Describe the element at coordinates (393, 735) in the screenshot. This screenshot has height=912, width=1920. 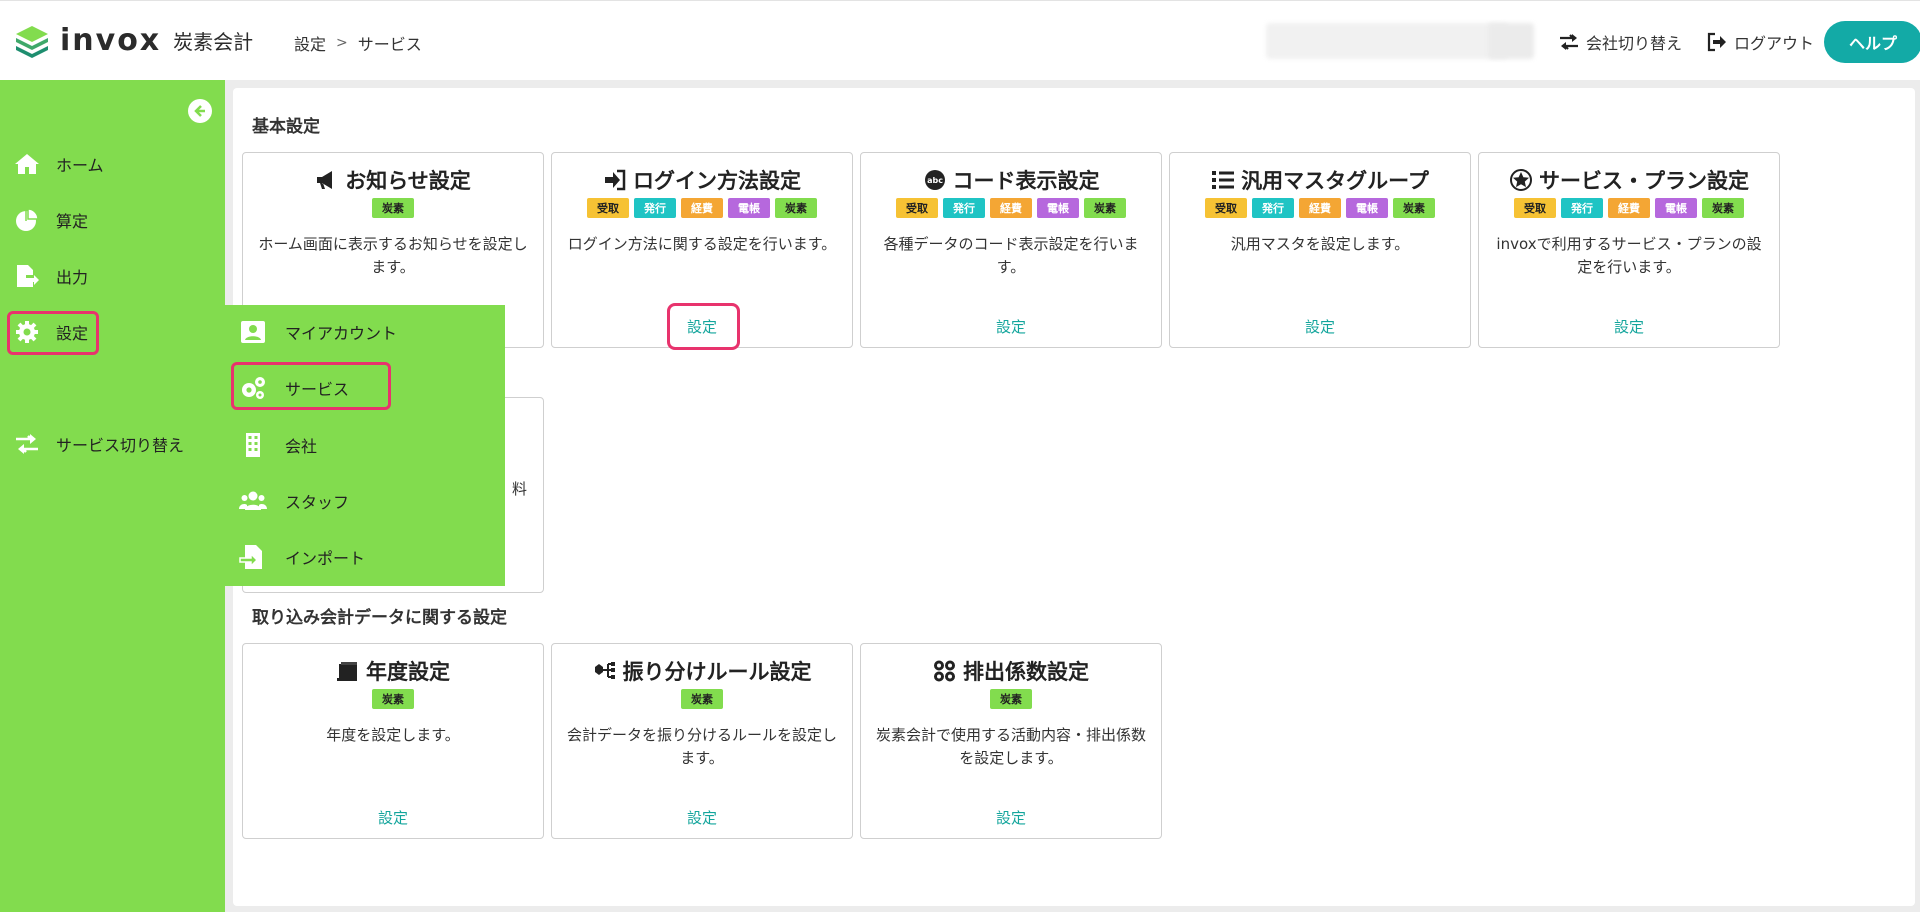
I see `card-description: 年度を設定します。` at that location.